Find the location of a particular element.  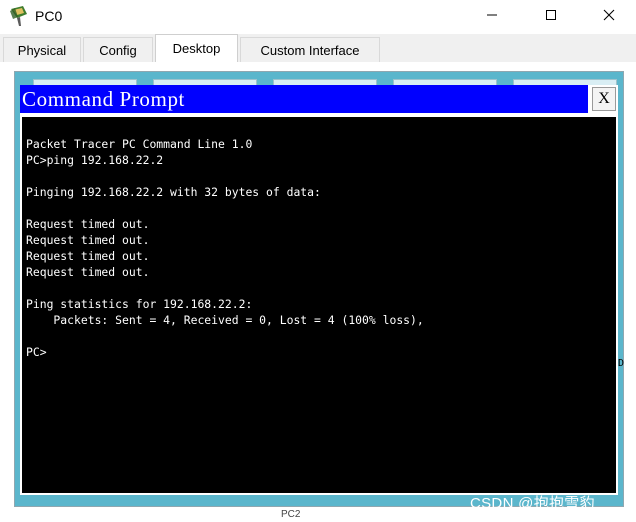

maximize-icon is located at coordinates (551, 17).